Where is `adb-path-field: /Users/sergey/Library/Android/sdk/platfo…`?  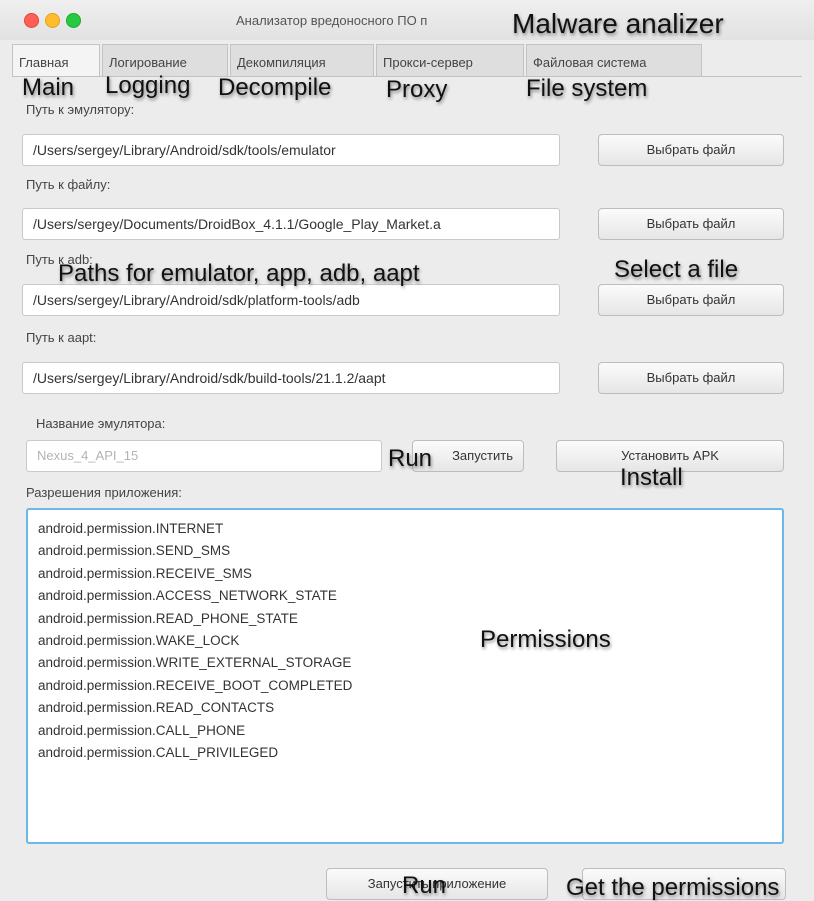 adb-path-field: /Users/sergey/Library/Android/sdk/platfo… is located at coordinates (291, 300).